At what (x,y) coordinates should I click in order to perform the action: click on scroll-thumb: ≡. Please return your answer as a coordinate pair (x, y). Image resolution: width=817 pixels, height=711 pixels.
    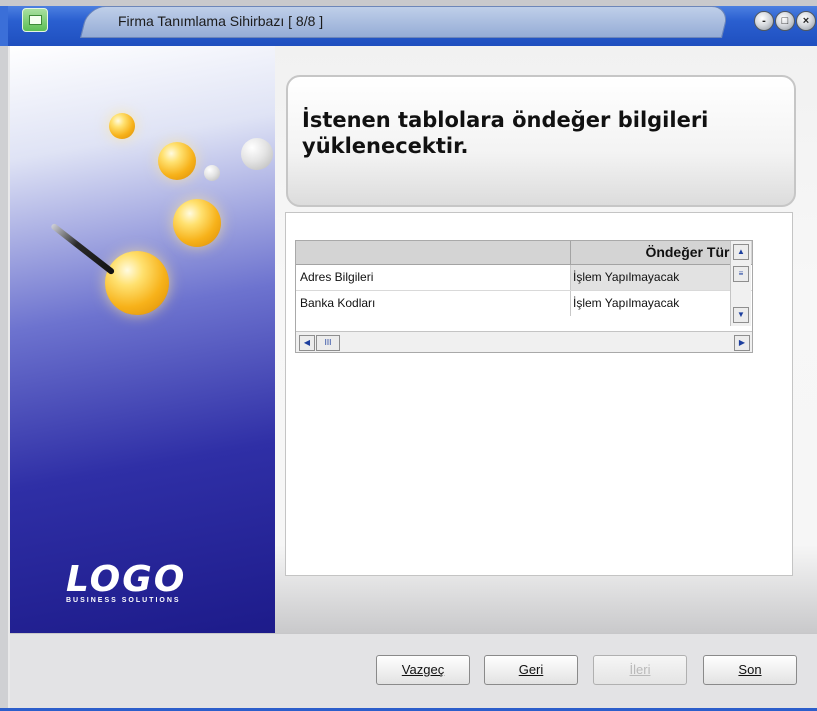
    Looking at the image, I should click on (741, 274).